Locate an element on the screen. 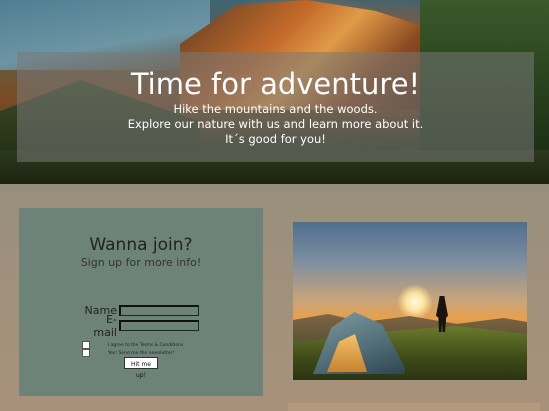  name-row: Name is located at coordinates (141, 310).